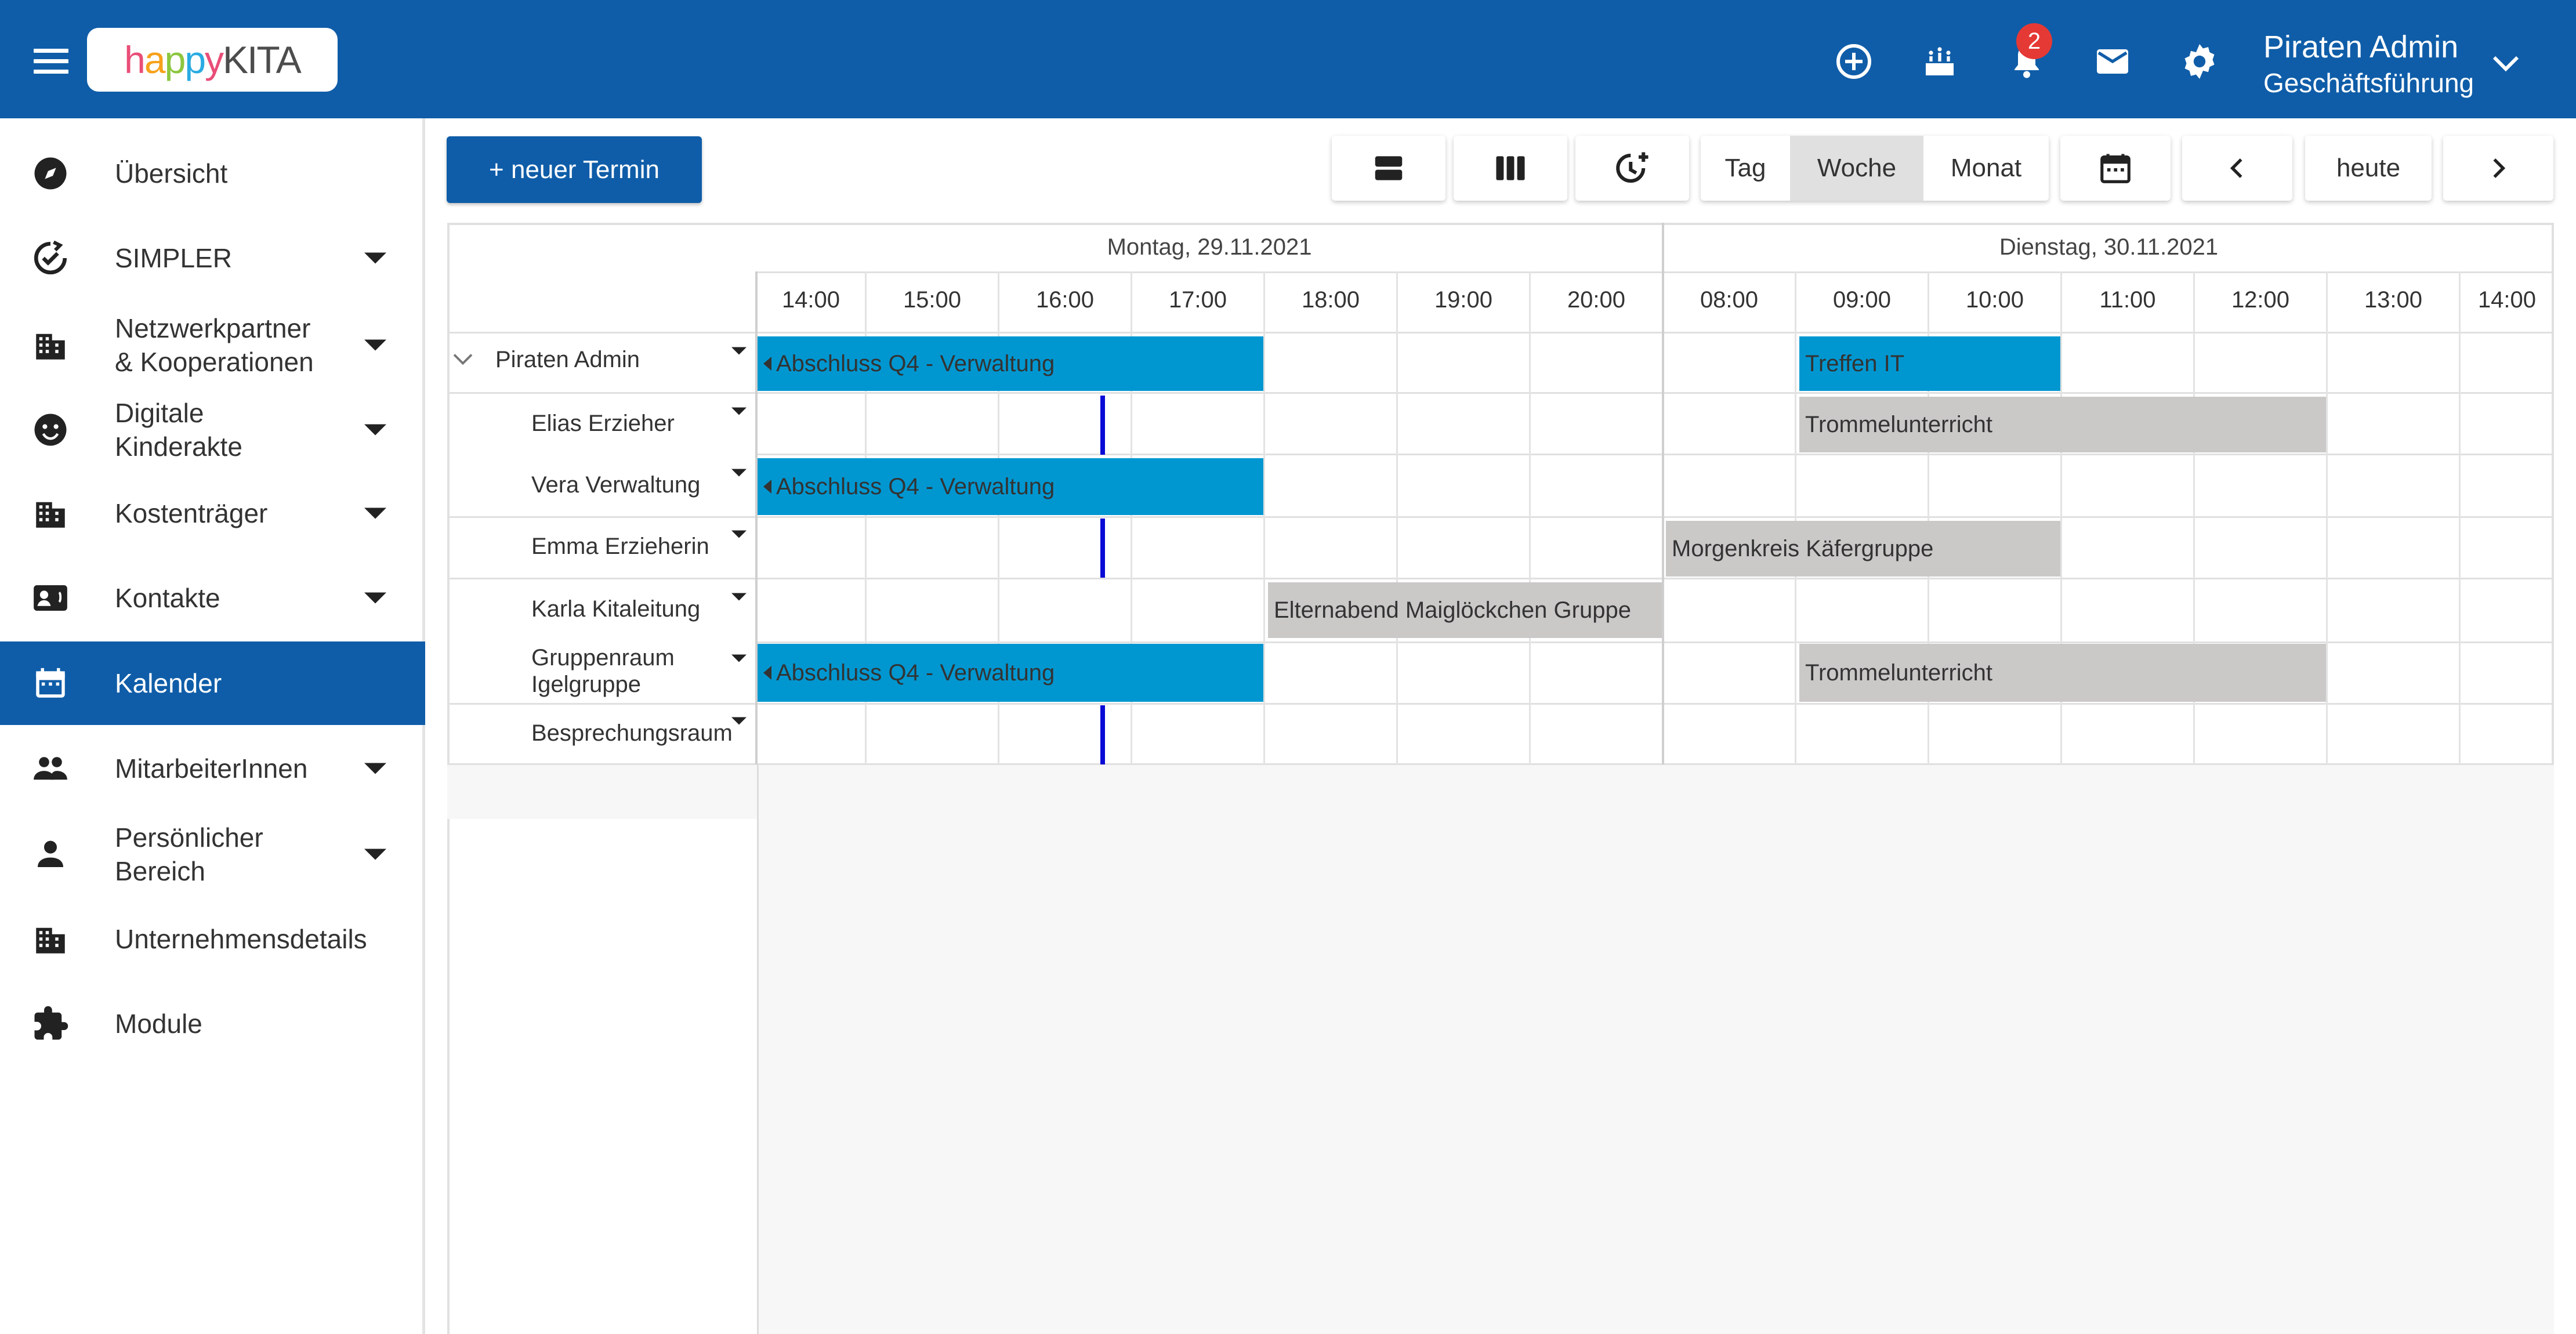 This screenshot has height=1334, width=2576. Describe the element at coordinates (1453, 610) in the screenshot. I see `event-title: Elternabend Maiglöckchen Gruppe` at that location.